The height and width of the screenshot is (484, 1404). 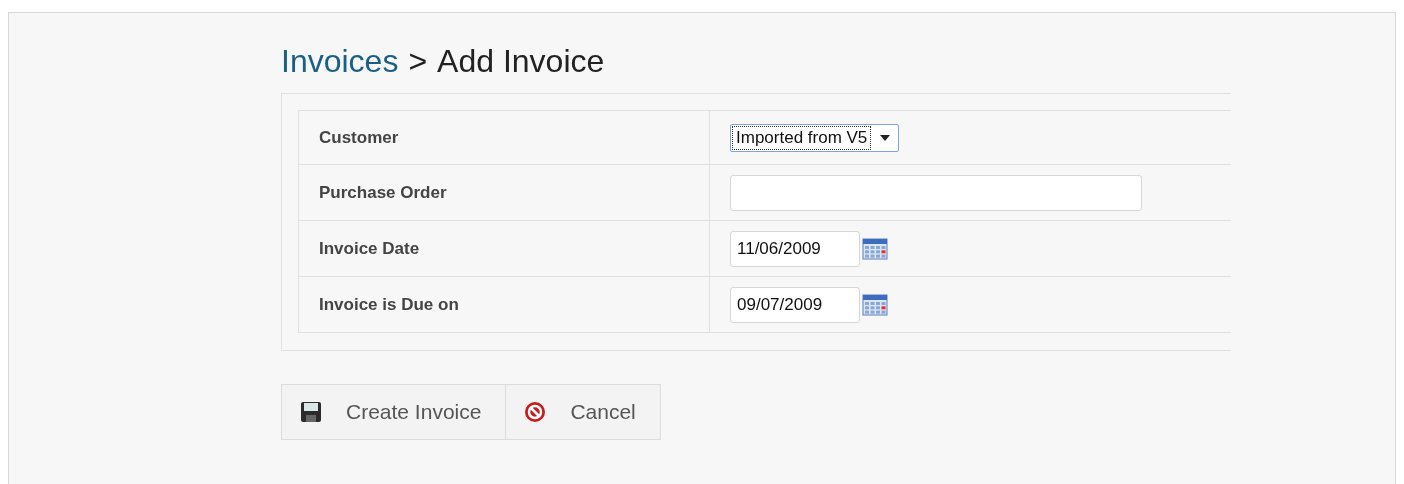 What do you see at coordinates (795, 248) in the screenshot?
I see `date-field: 11/06/2009` at bounding box center [795, 248].